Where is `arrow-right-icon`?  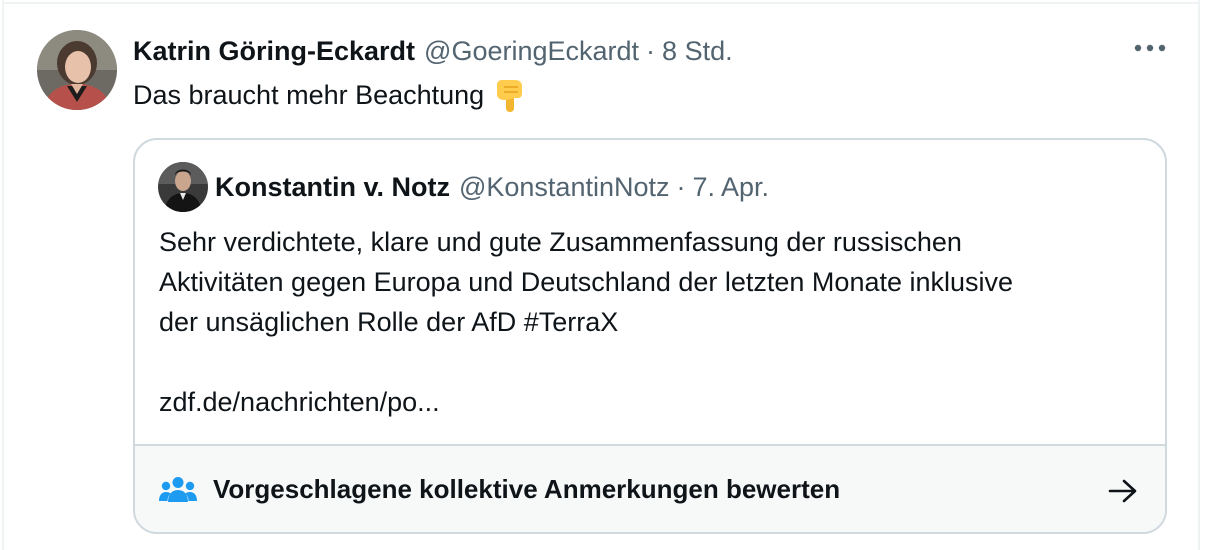
arrow-right-icon is located at coordinates (1123, 491).